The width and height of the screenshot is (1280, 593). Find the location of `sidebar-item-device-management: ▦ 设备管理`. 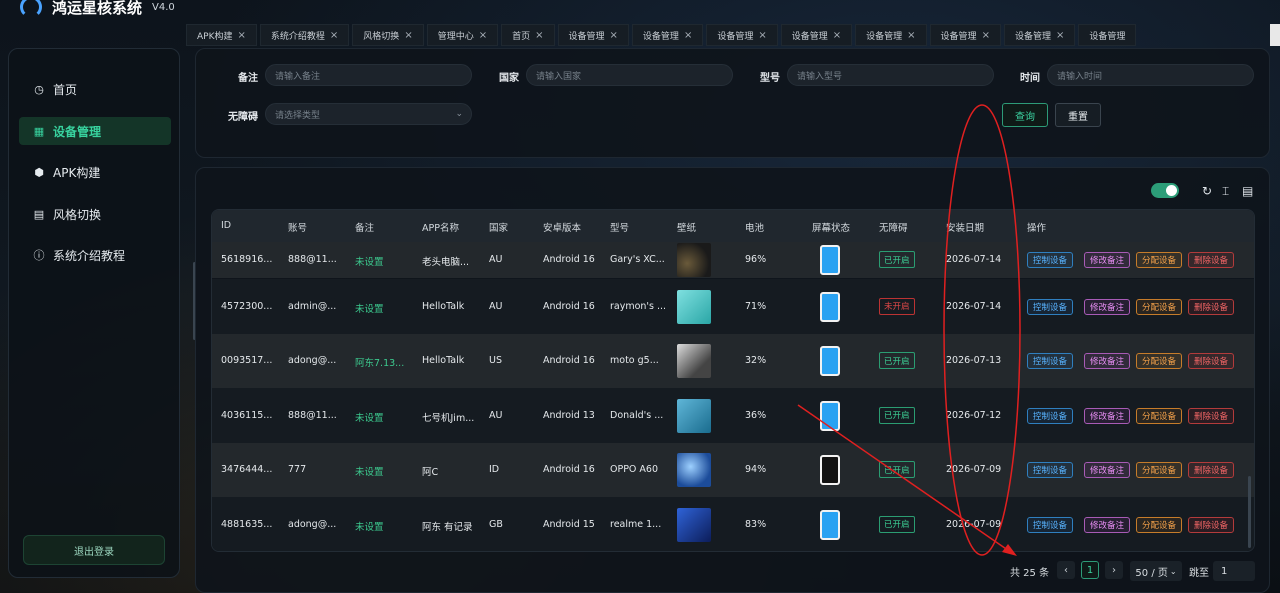

sidebar-item-device-management: ▦ 设备管理 is located at coordinates (95, 131).